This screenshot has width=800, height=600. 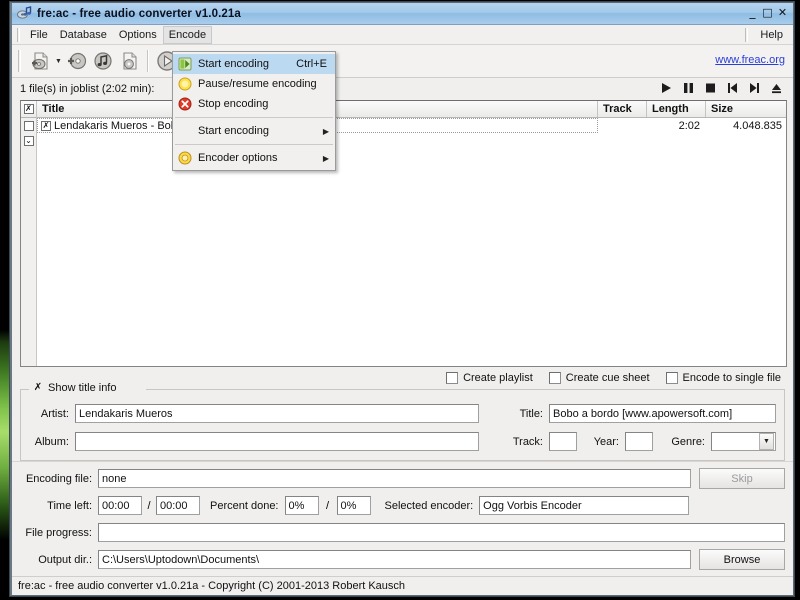 I want to click on create-cue-sheet-option: Create cue sheet, so click(x=599, y=378).